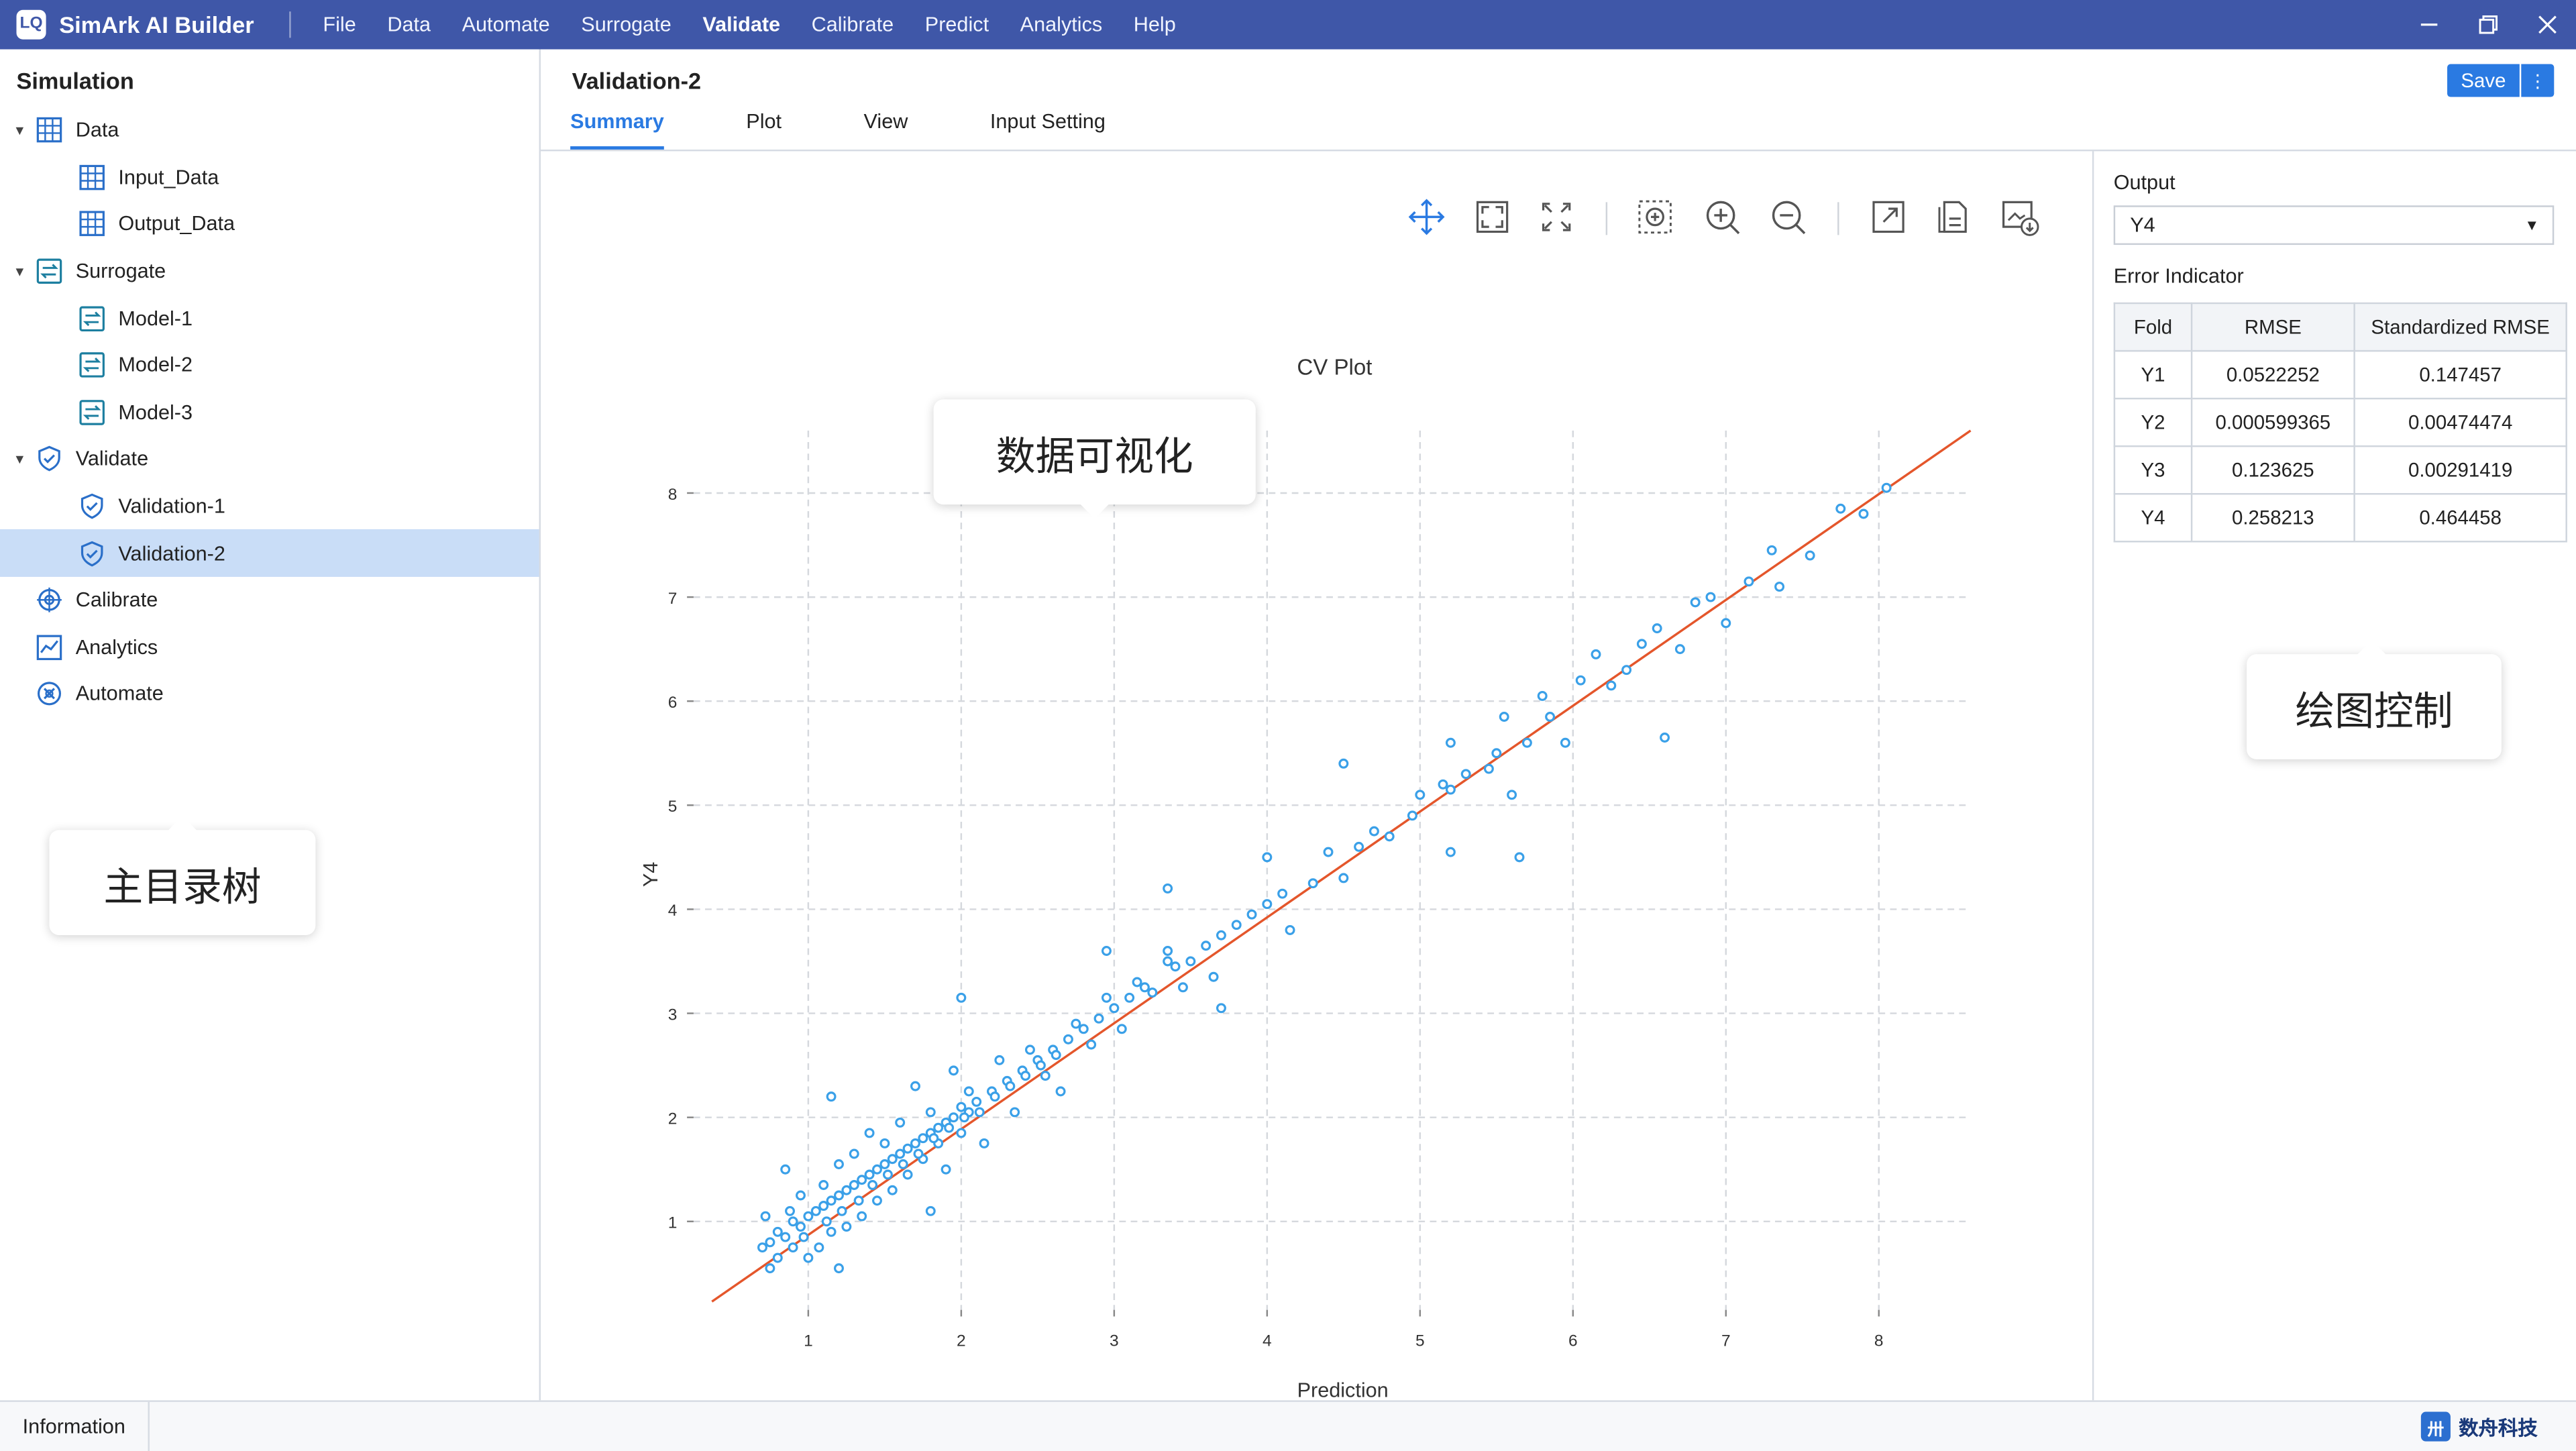 The image size is (2576, 1451). What do you see at coordinates (1426, 217) in the screenshot?
I see `pan-icon` at bounding box center [1426, 217].